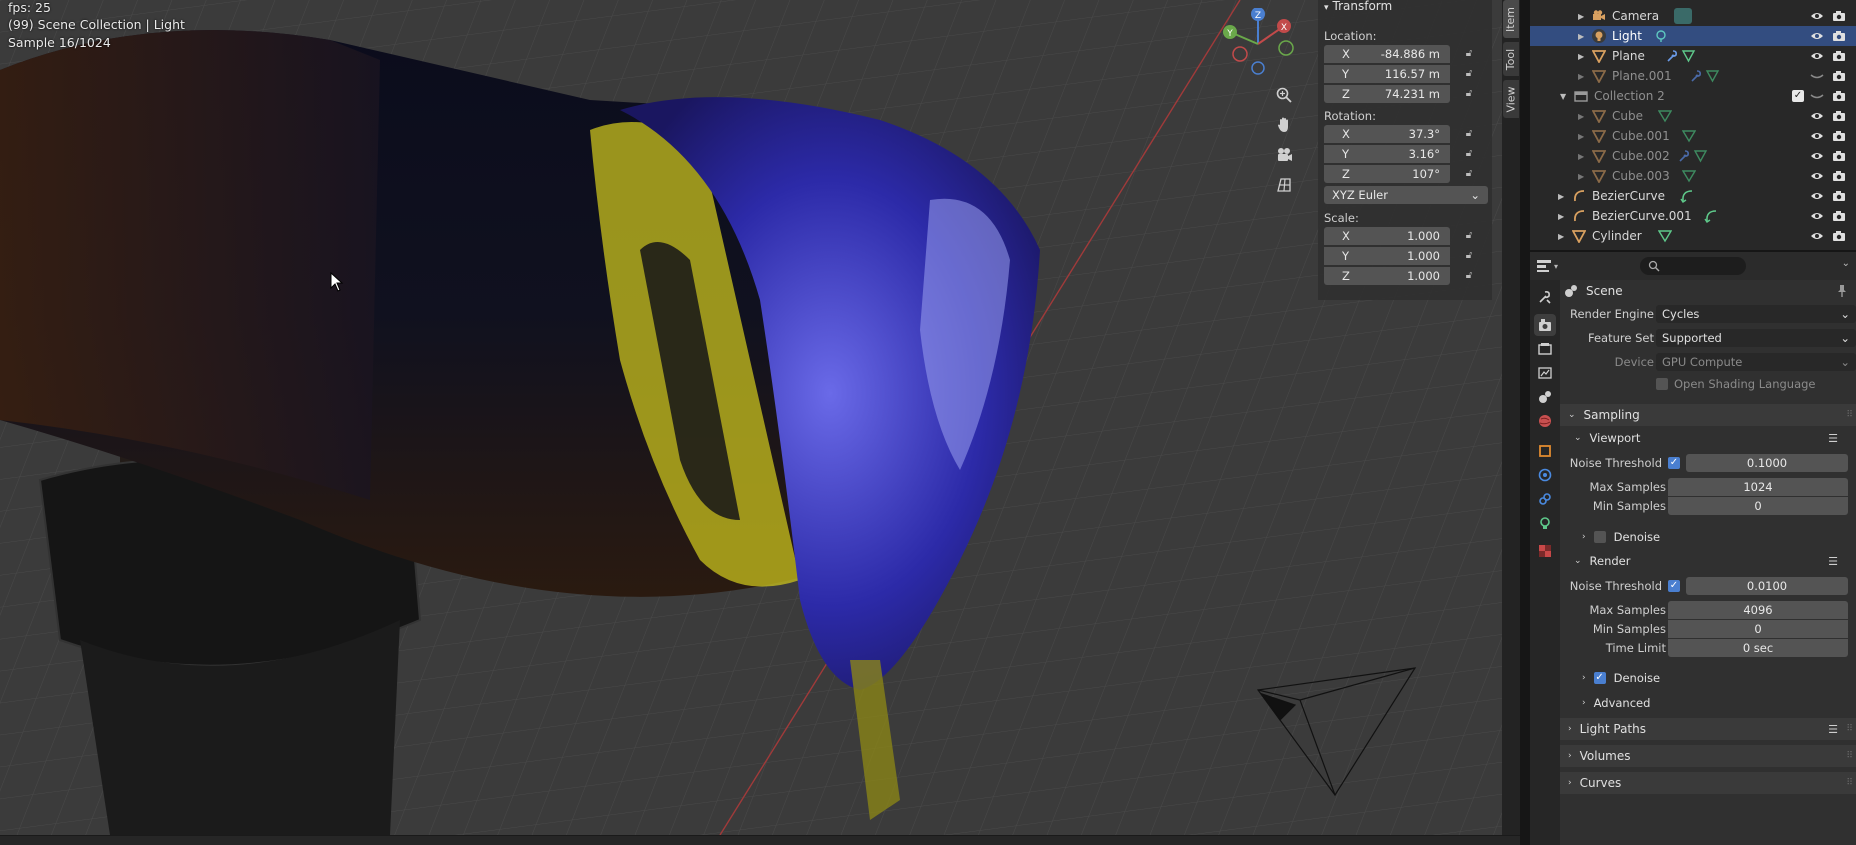 Image resolution: width=1856 pixels, height=845 pixels. I want to click on transform-panel-header: ▾ Transform, so click(1405, 7).